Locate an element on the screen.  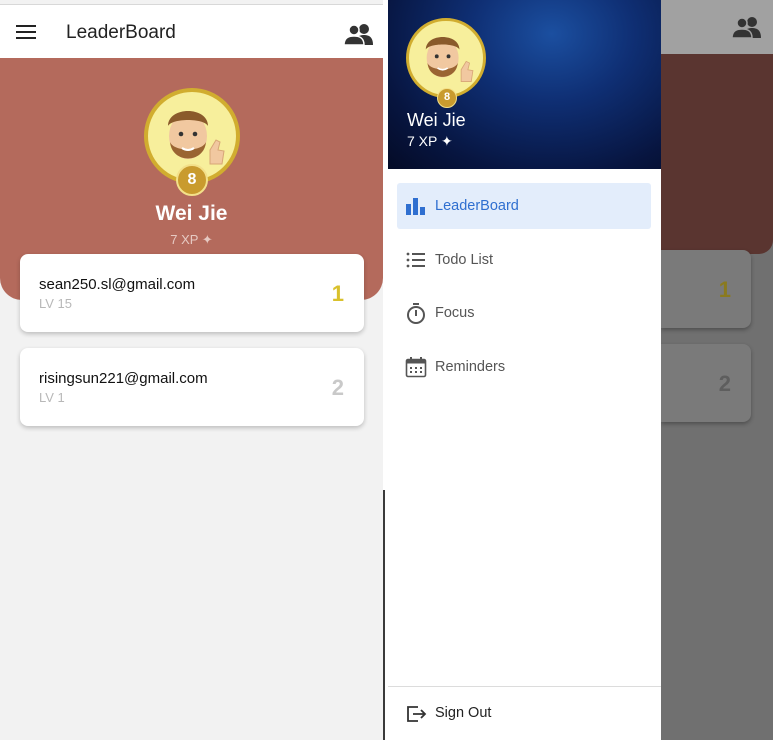
hamburger-menu-icon is located at coordinates (26, 32).